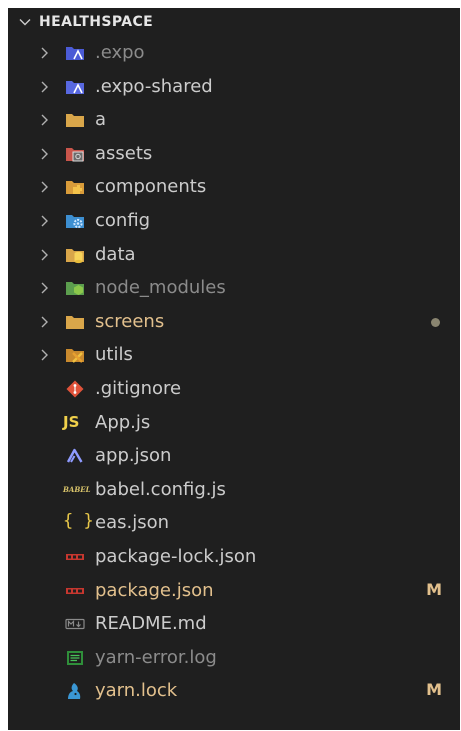  Describe the element at coordinates (77, 489) in the screenshot. I see `babel-icon: BABEL` at that location.